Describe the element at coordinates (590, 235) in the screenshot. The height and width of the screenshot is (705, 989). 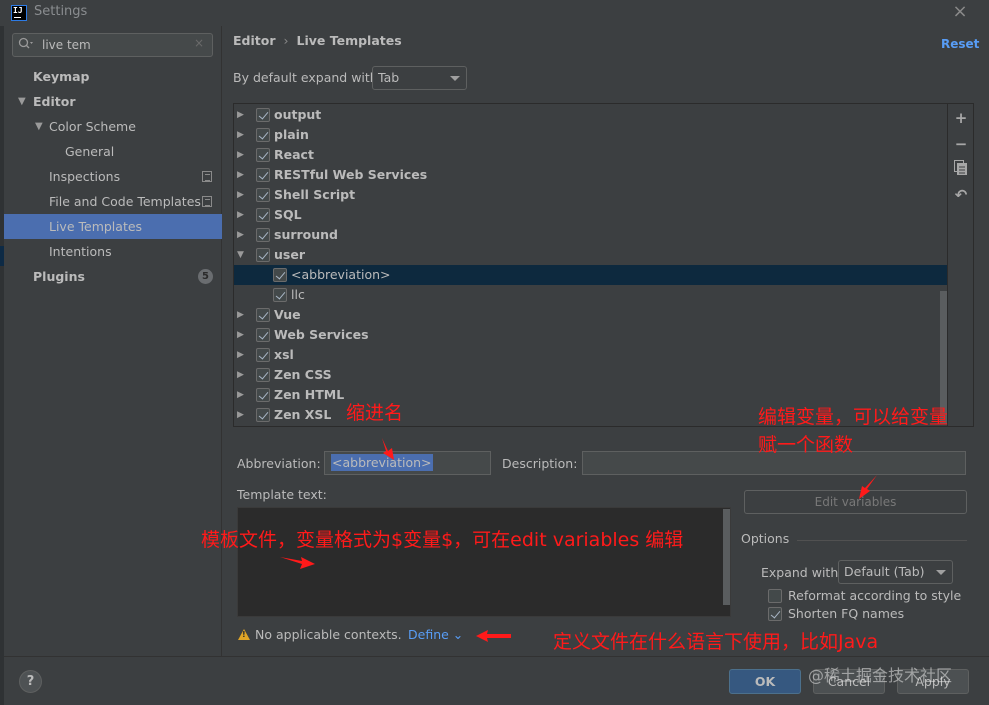
I see `template-group-row: ▶ surround` at that location.